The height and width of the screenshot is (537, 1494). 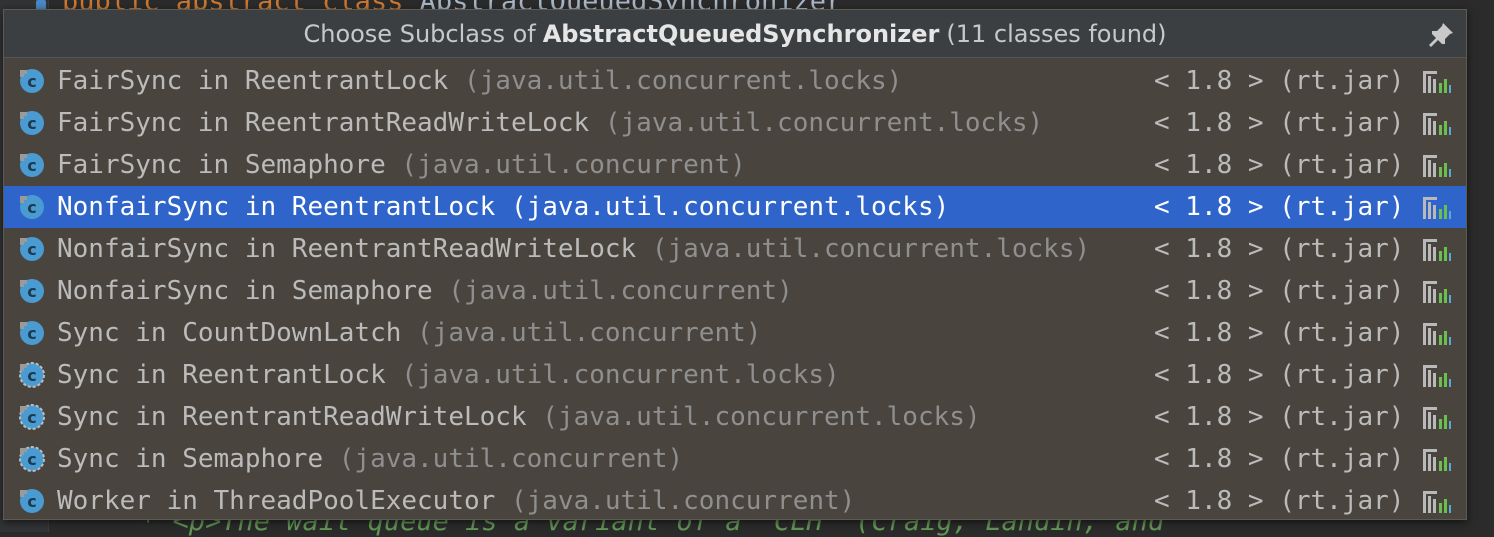 I want to click on popup-title-class: AbstractQueuedSynchronizer, so click(x=741, y=33).